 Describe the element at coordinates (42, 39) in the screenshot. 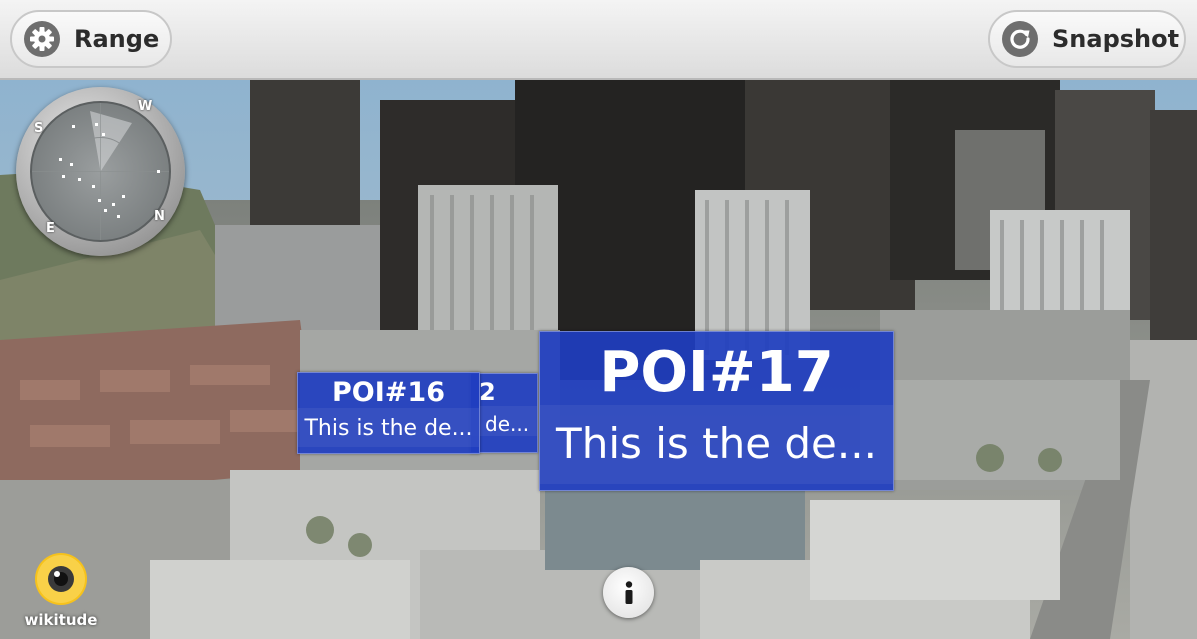

I see `gear-icon` at that location.